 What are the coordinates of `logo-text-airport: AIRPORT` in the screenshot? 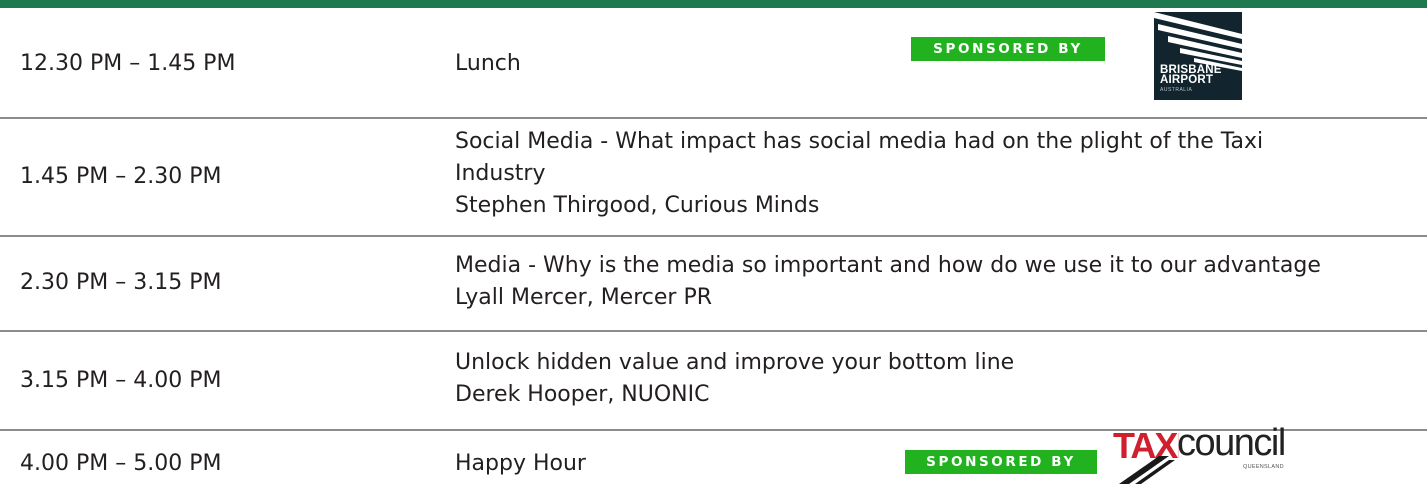 It's located at (1187, 80).